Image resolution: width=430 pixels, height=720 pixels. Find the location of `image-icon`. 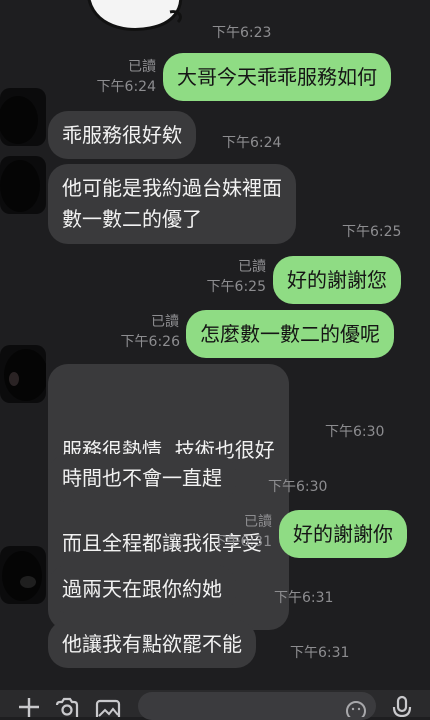

image-icon is located at coordinates (108, 704).